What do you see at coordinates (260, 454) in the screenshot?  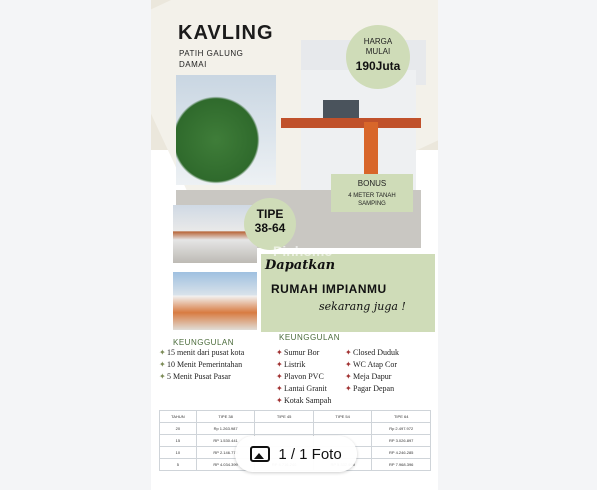 I see `gallery-icon` at bounding box center [260, 454].